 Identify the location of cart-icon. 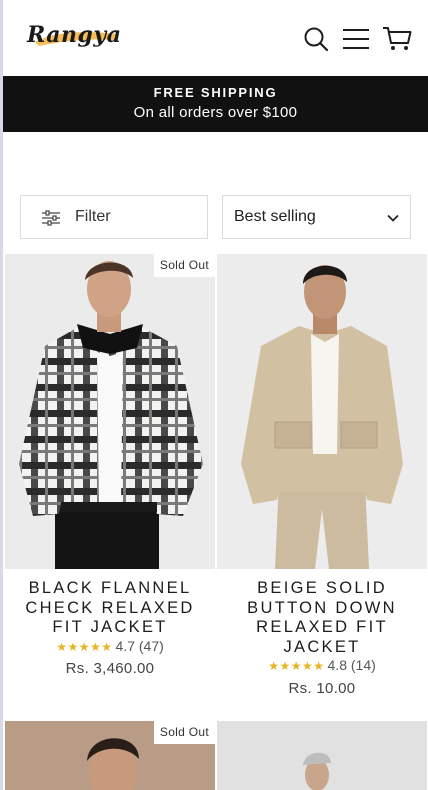
(397, 38).